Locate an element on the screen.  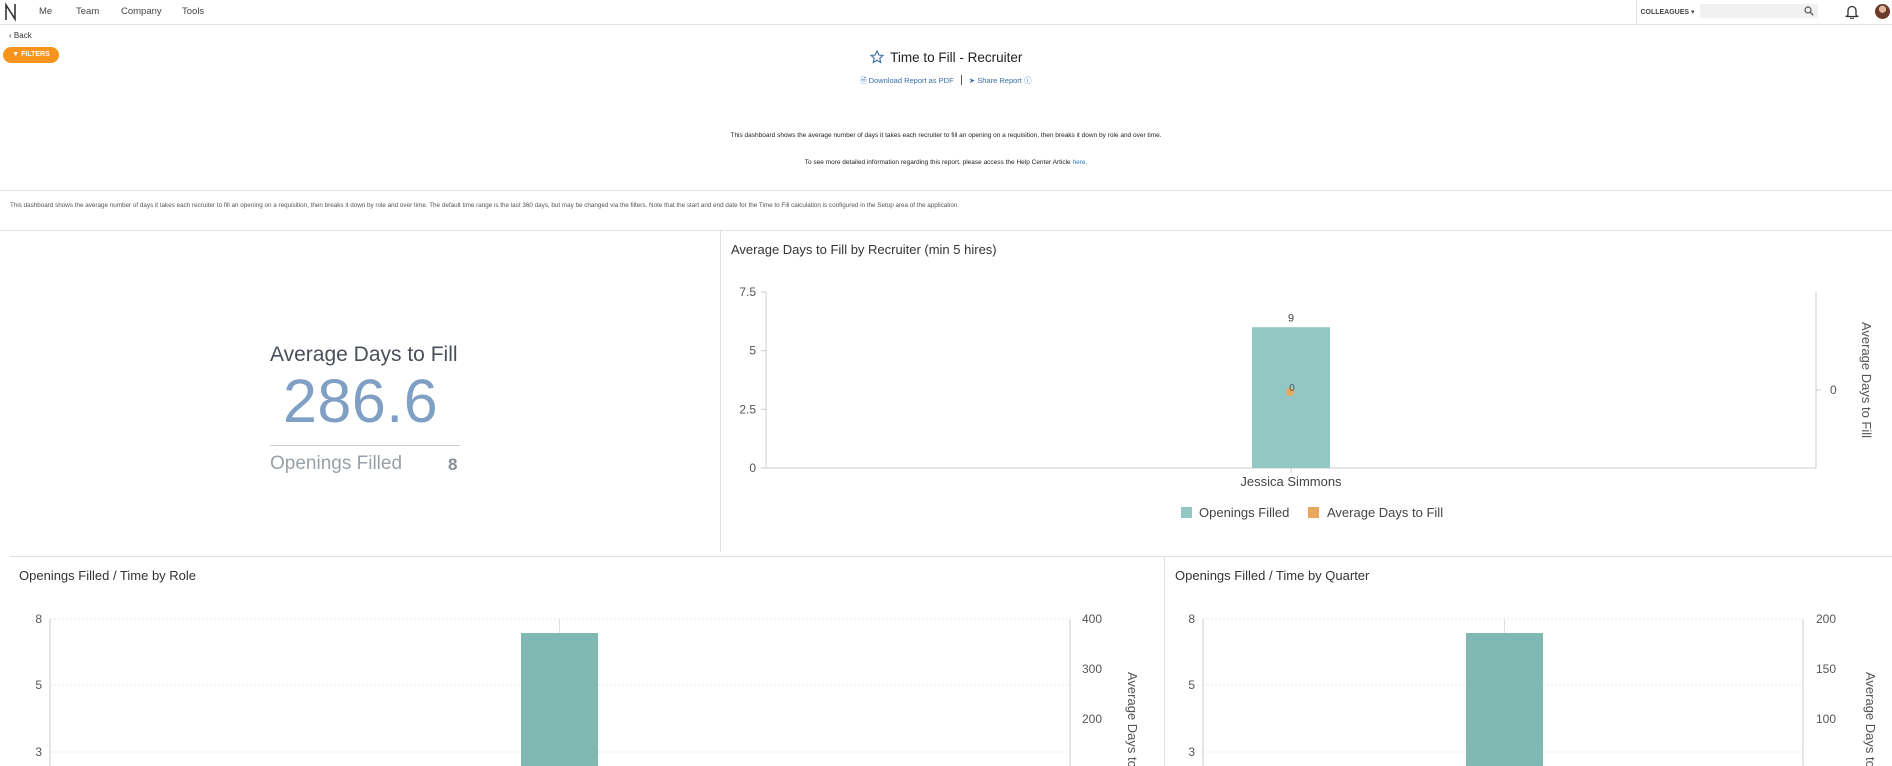
caret-down-icon: ▾ is located at coordinates (1693, 12).